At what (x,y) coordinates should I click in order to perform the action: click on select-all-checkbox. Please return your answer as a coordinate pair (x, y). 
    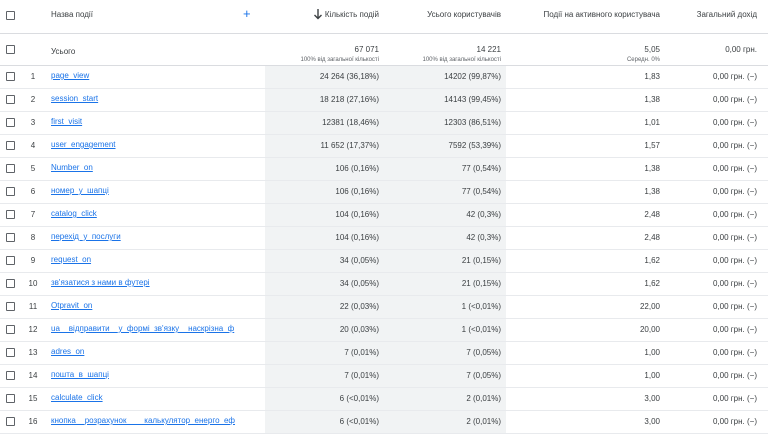
    Looking at the image, I should click on (10, 15).